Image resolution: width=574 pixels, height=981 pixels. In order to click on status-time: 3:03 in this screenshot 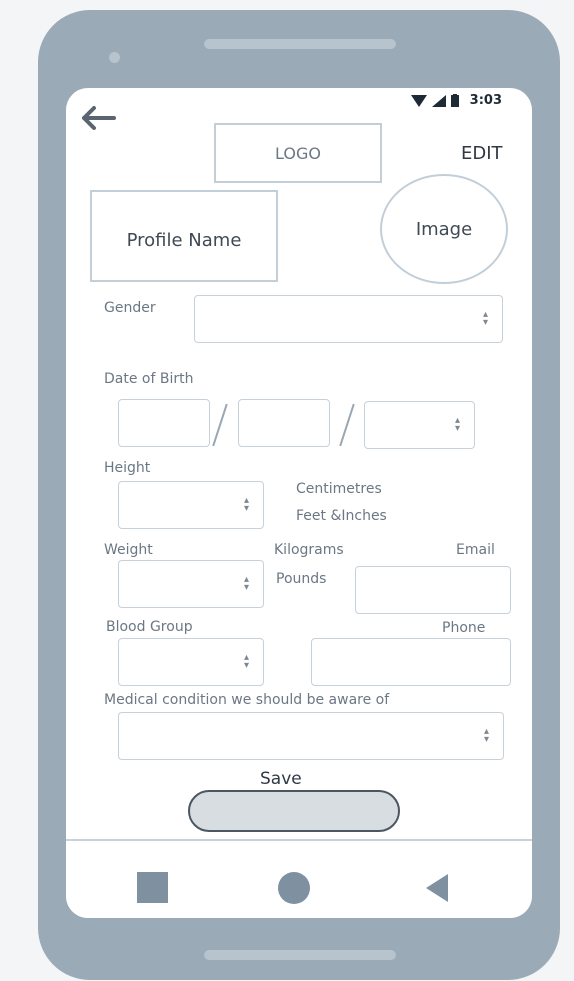, I will do `click(485, 100)`.